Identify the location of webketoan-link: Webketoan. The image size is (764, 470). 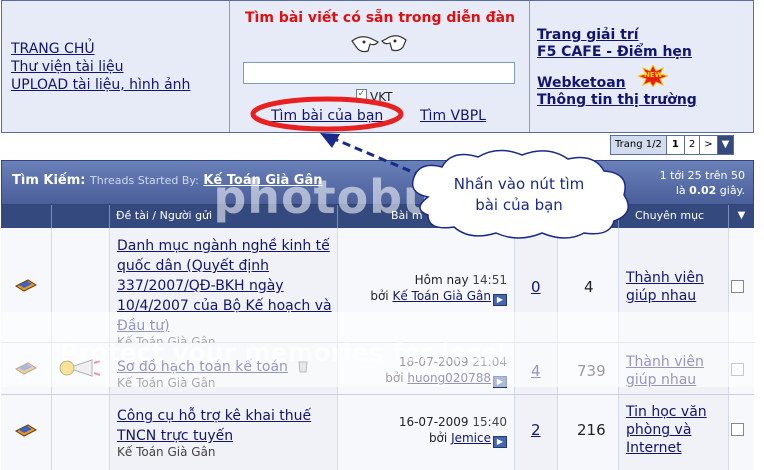
(581, 83).